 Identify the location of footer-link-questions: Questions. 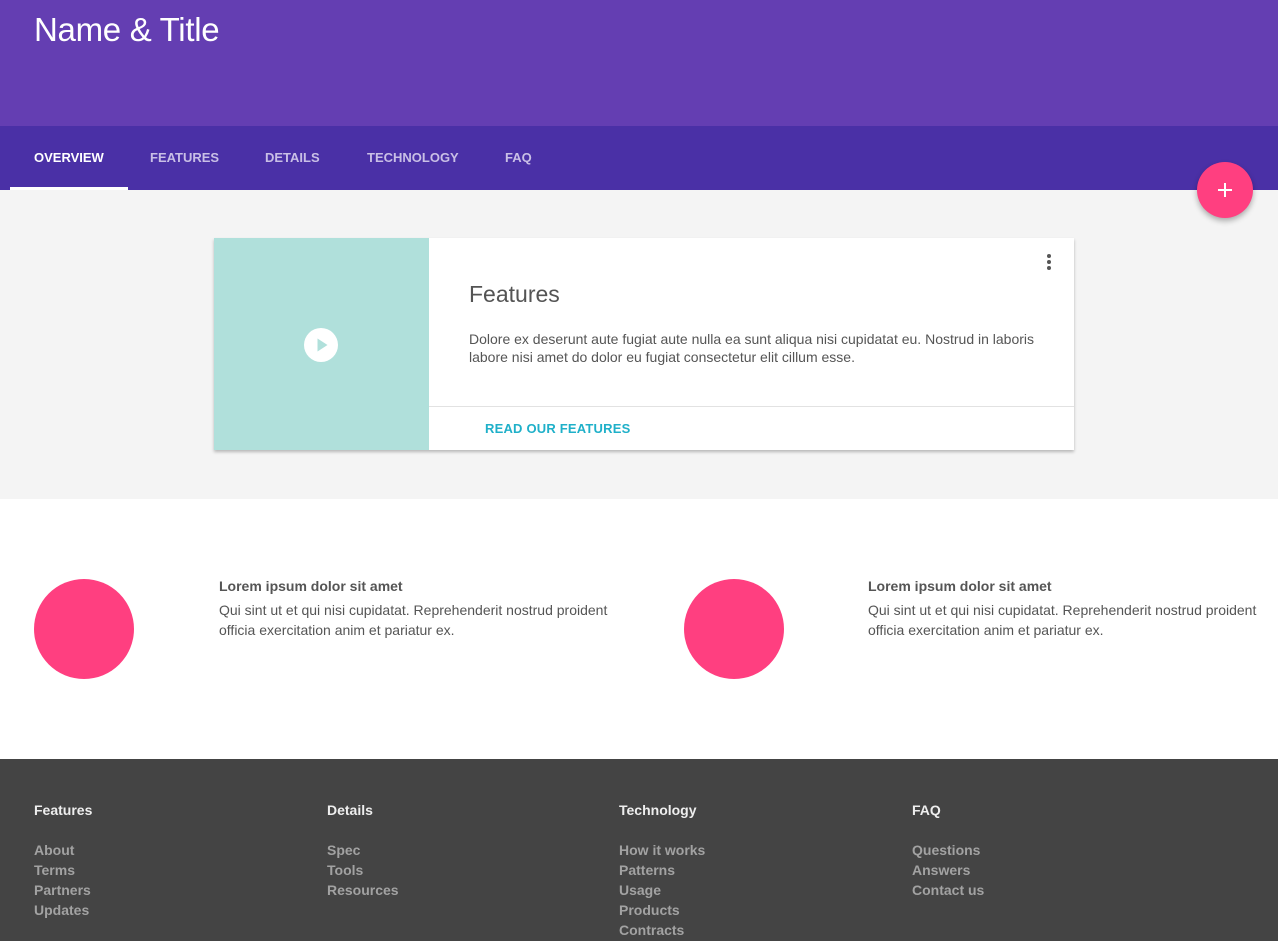
(948, 850).